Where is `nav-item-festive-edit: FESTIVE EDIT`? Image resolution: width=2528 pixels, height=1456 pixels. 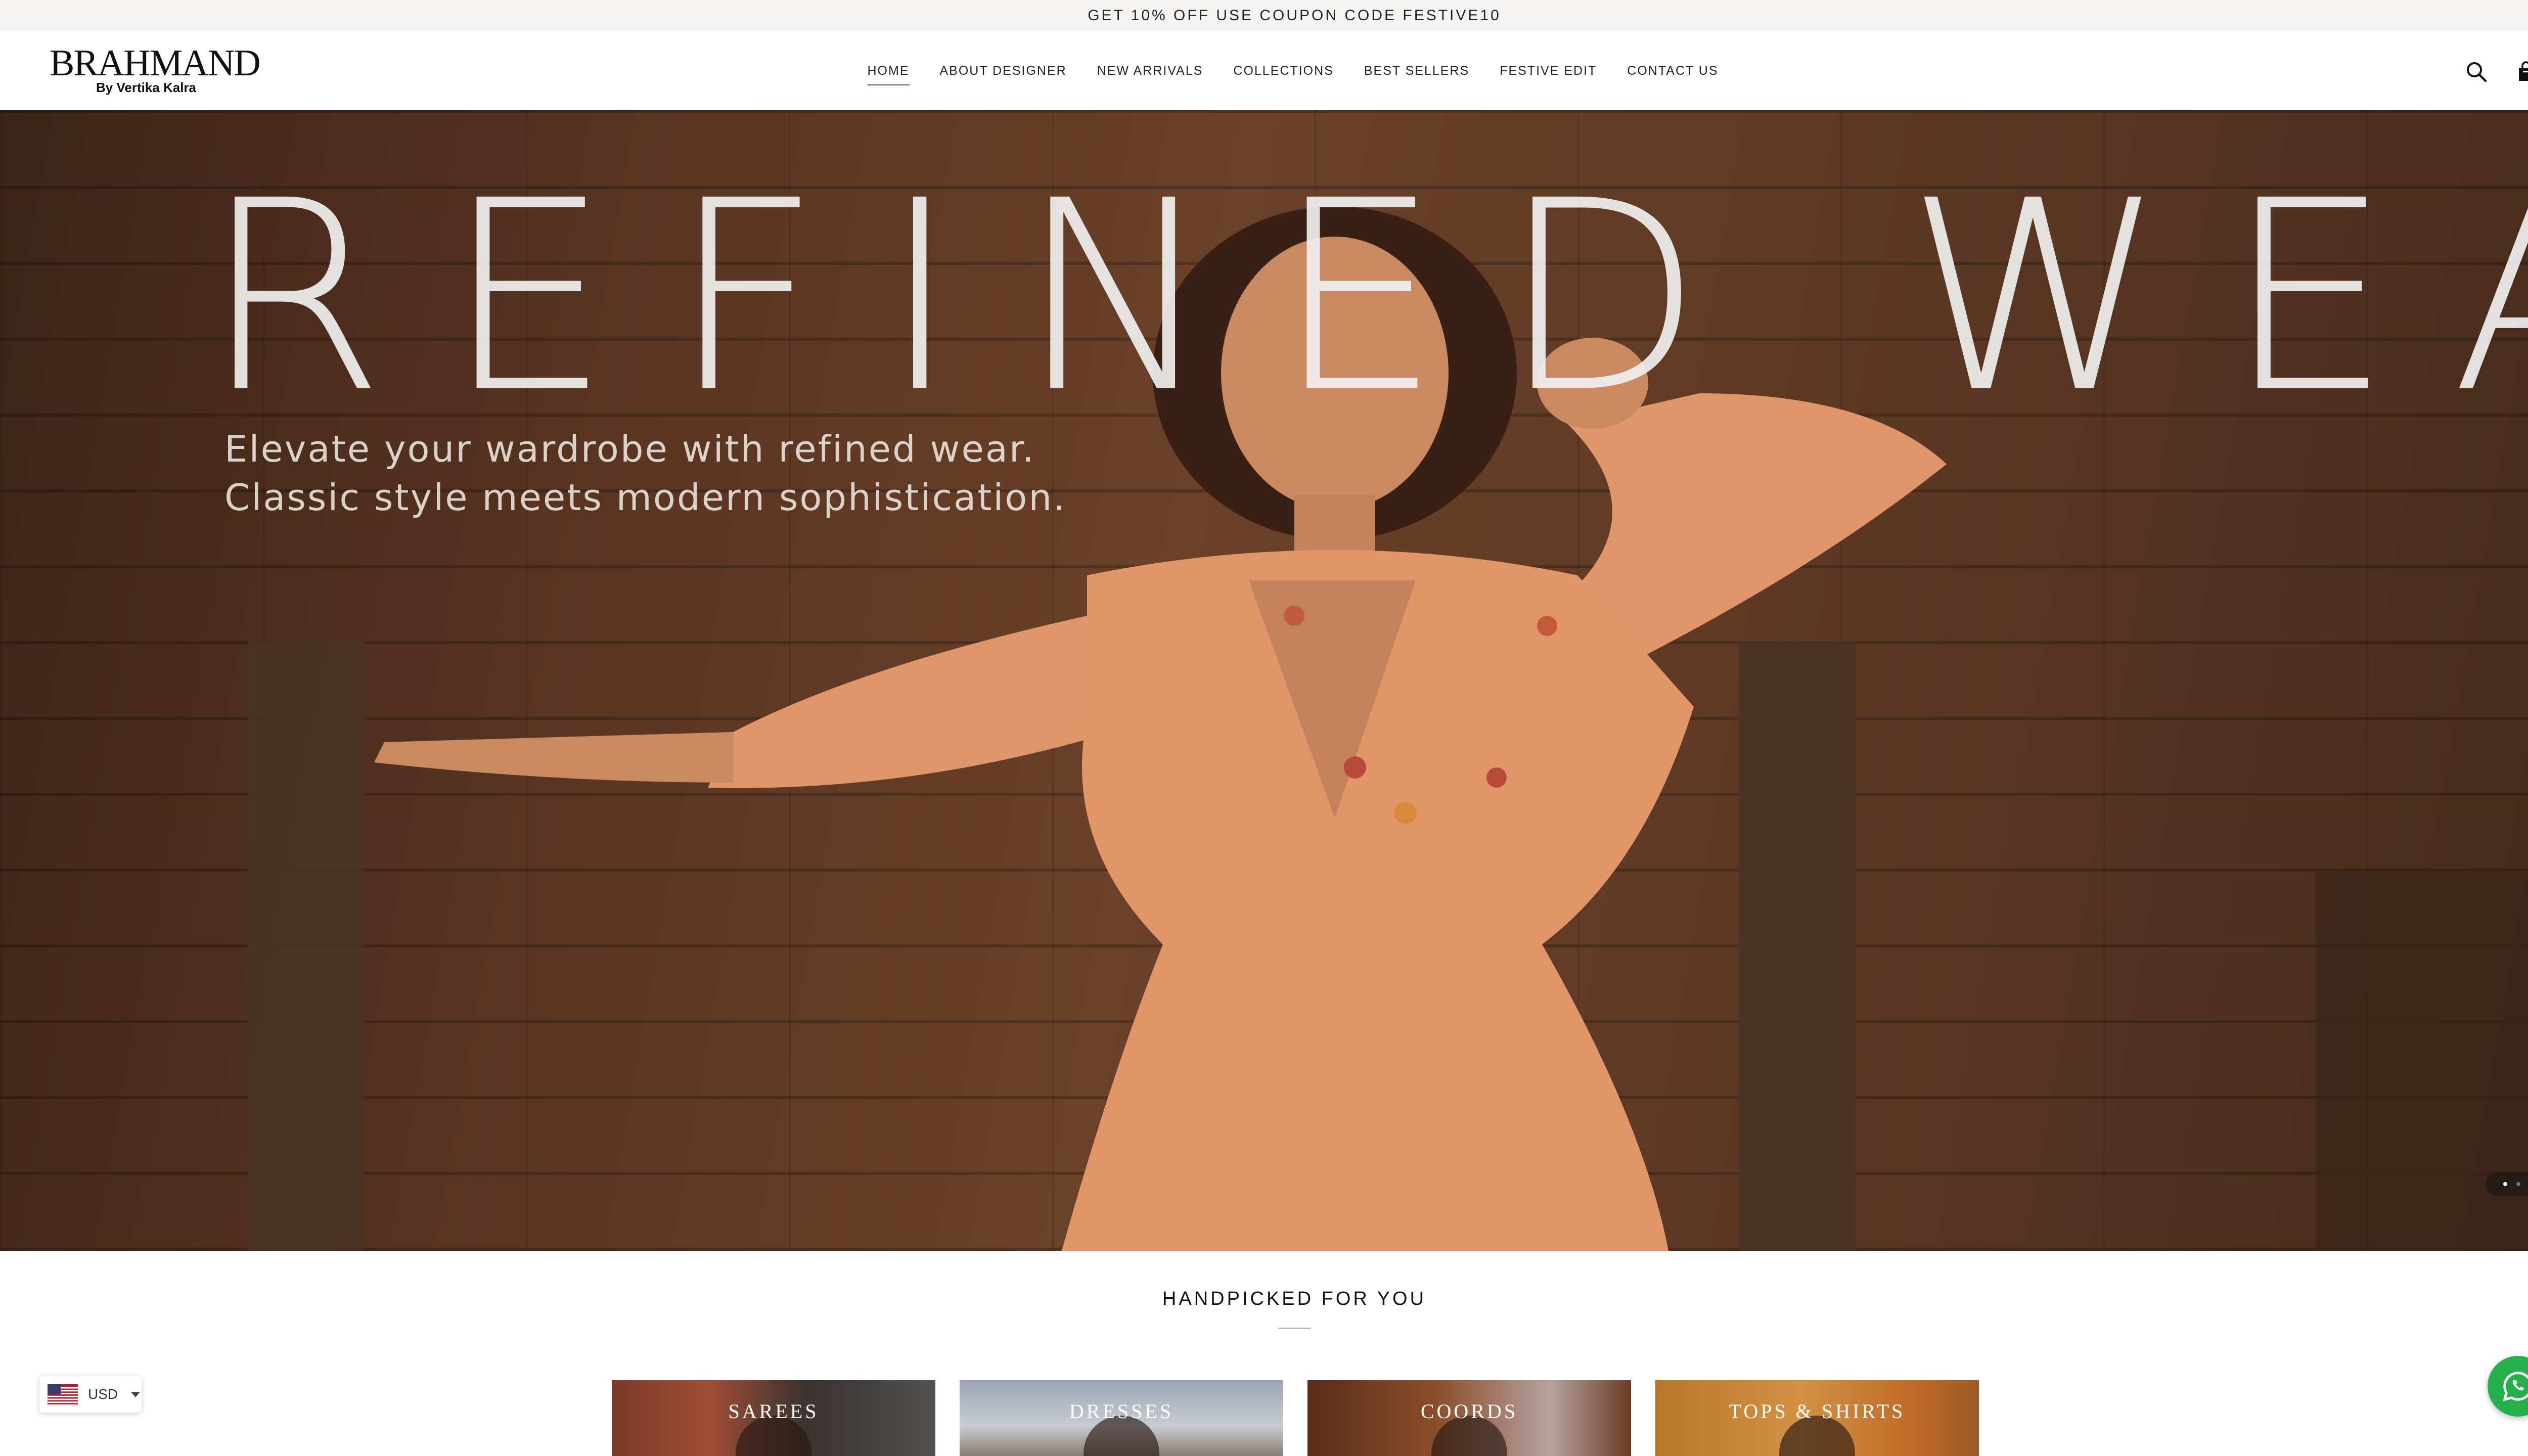 nav-item-festive-edit: FESTIVE EDIT is located at coordinates (1549, 71).